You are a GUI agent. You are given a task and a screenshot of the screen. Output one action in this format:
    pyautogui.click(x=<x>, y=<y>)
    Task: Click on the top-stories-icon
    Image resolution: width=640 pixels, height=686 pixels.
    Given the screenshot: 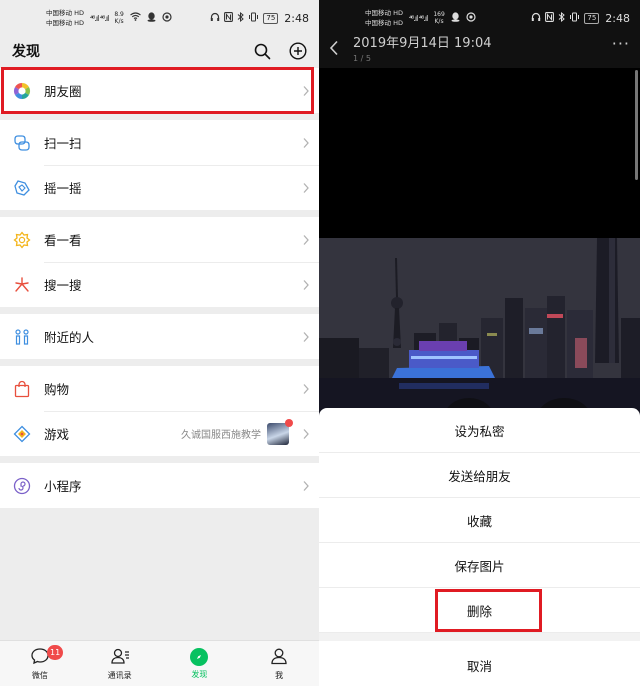 What is the action you would take?
    pyautogui.click(x=22, y=239)
    